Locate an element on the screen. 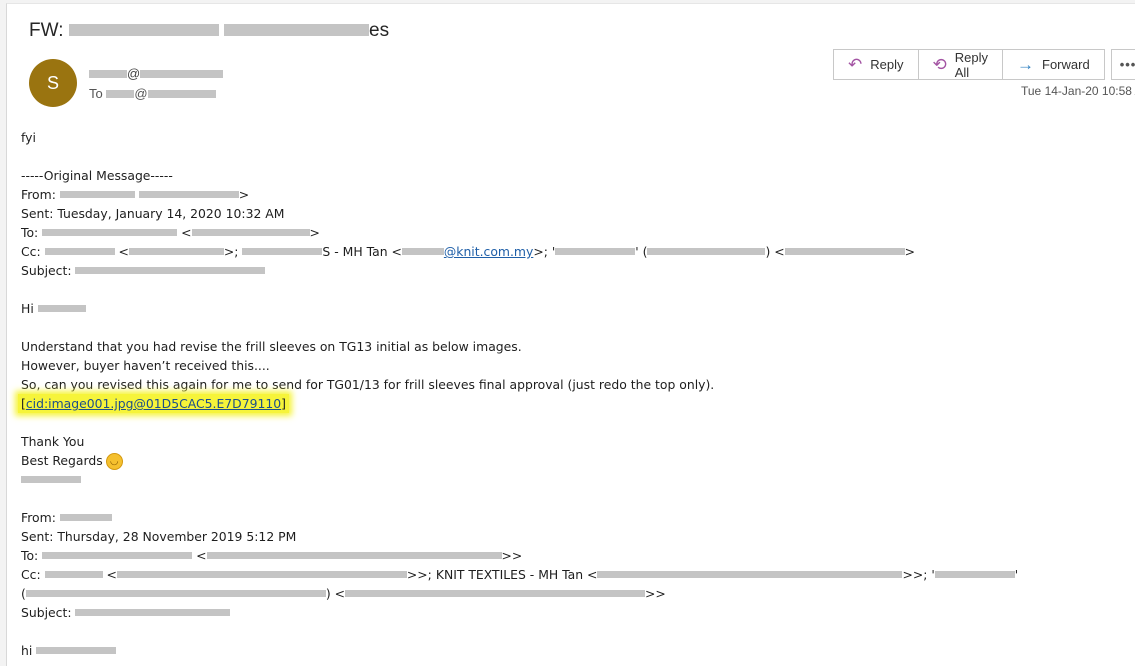  more-actions-button: ••• is located at coordinates (1122, 64).